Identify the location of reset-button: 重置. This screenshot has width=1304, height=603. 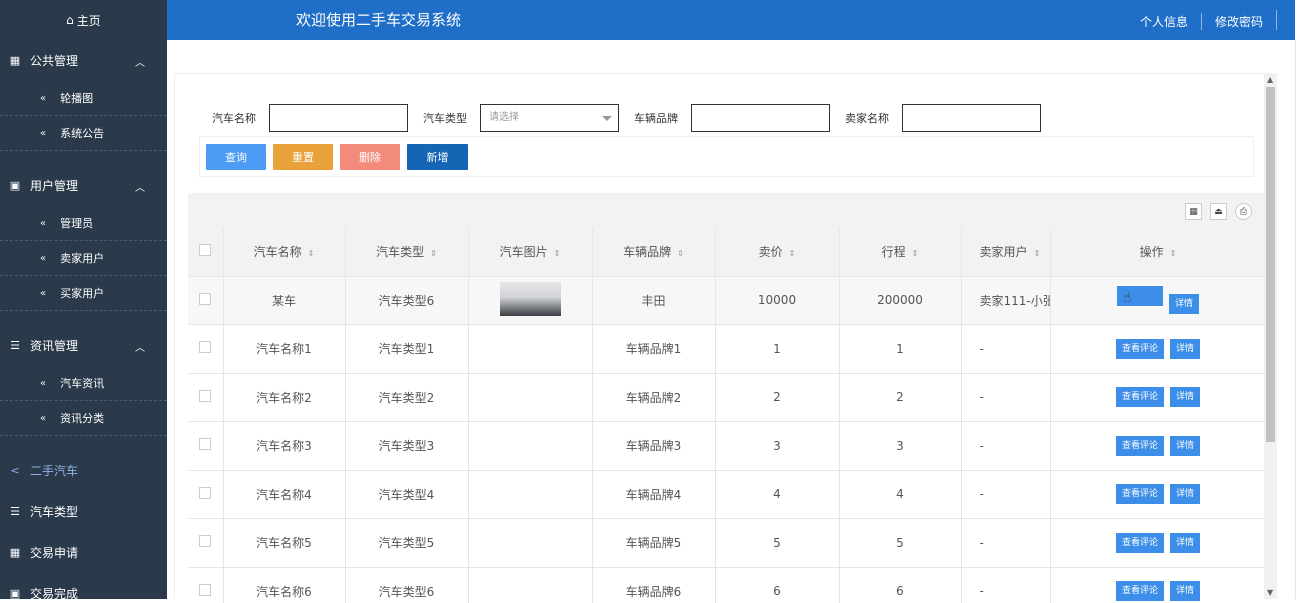
(303, 157).